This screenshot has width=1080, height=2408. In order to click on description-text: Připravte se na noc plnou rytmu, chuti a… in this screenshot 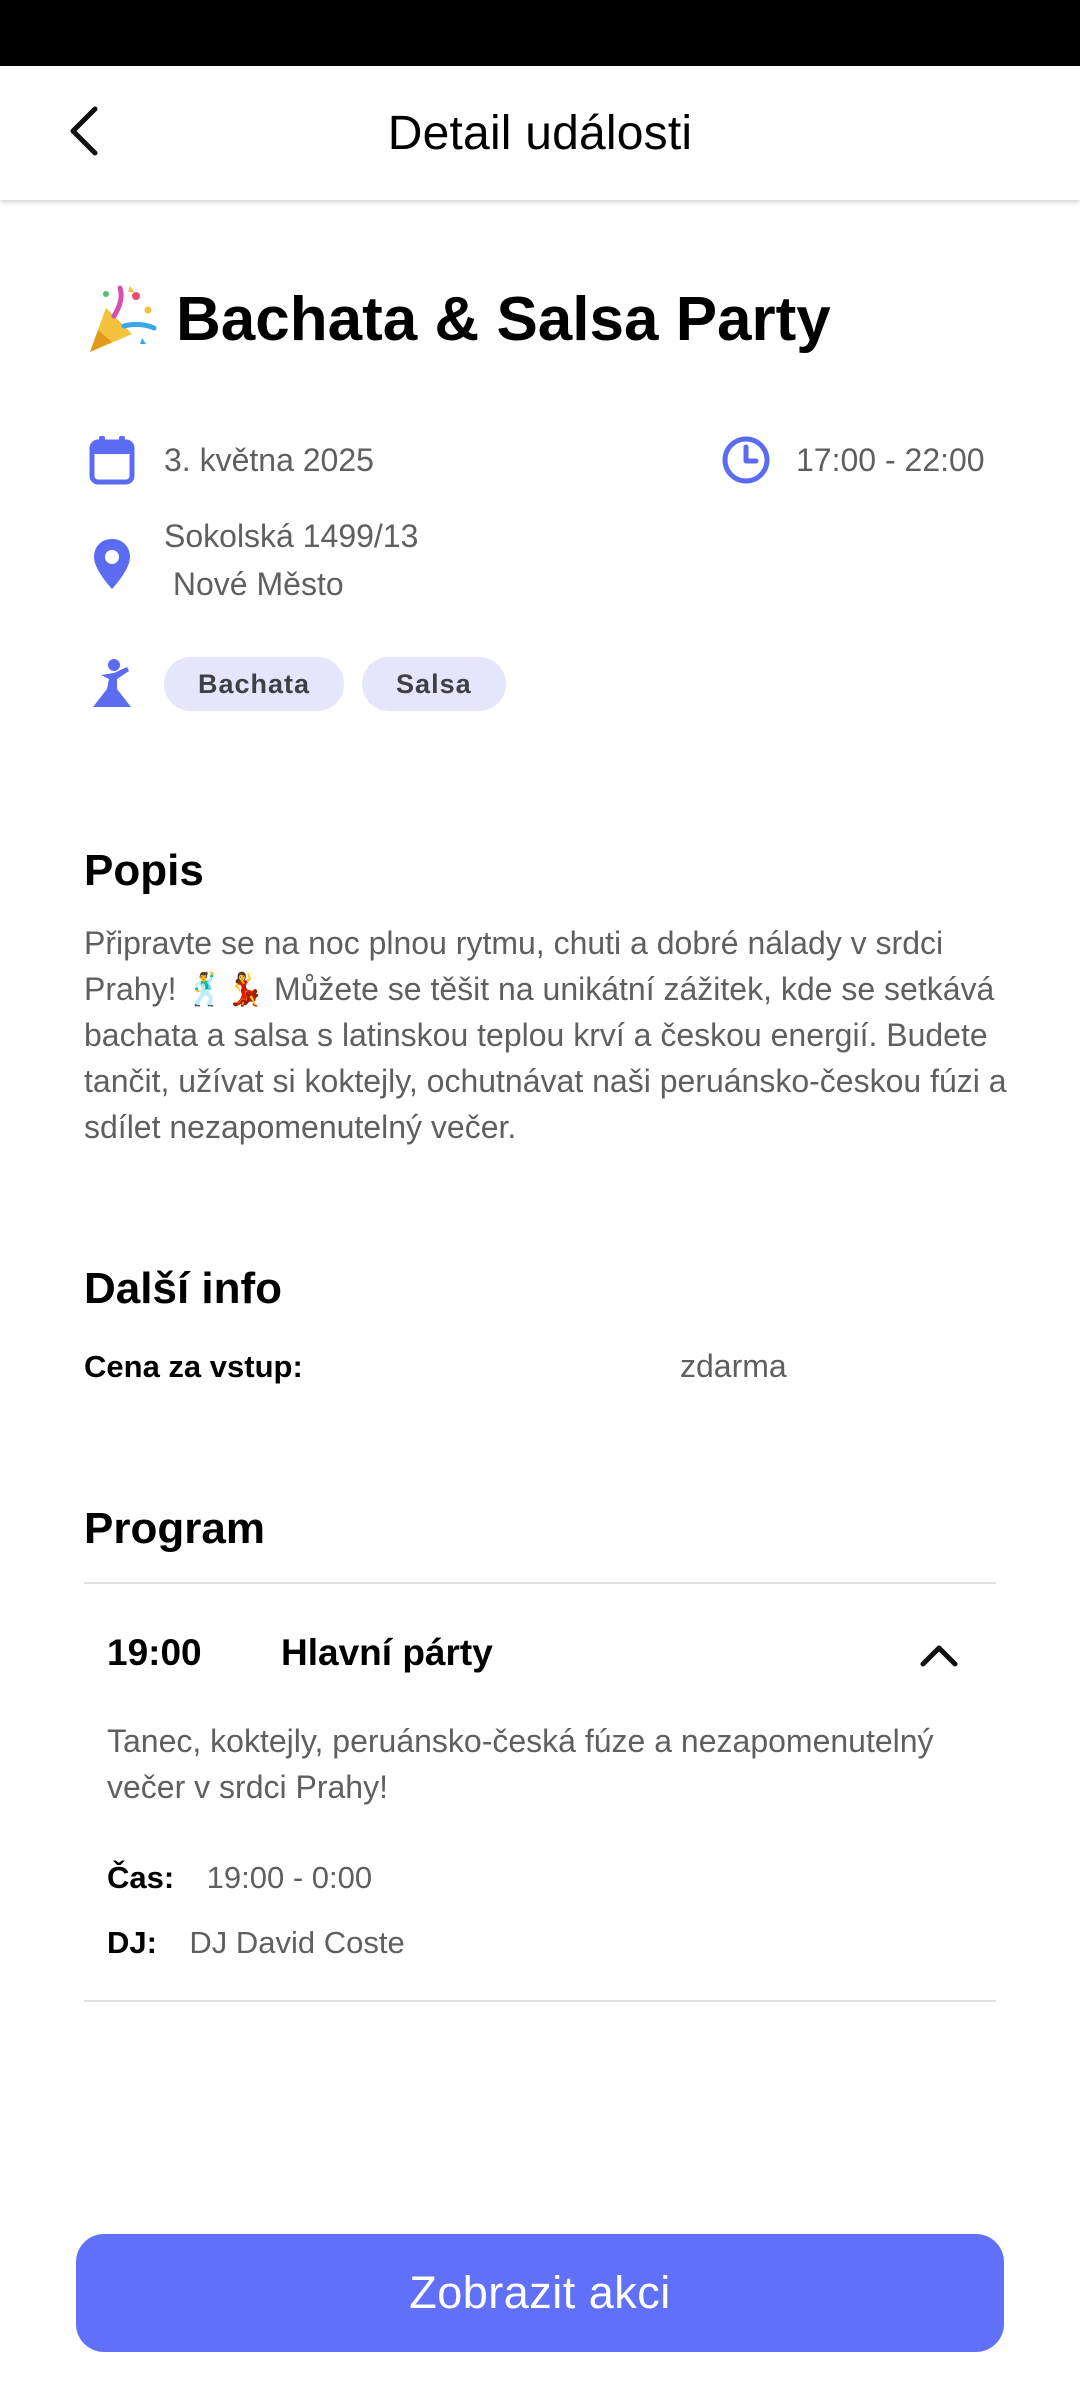, I will do `click(545, 1035)`.